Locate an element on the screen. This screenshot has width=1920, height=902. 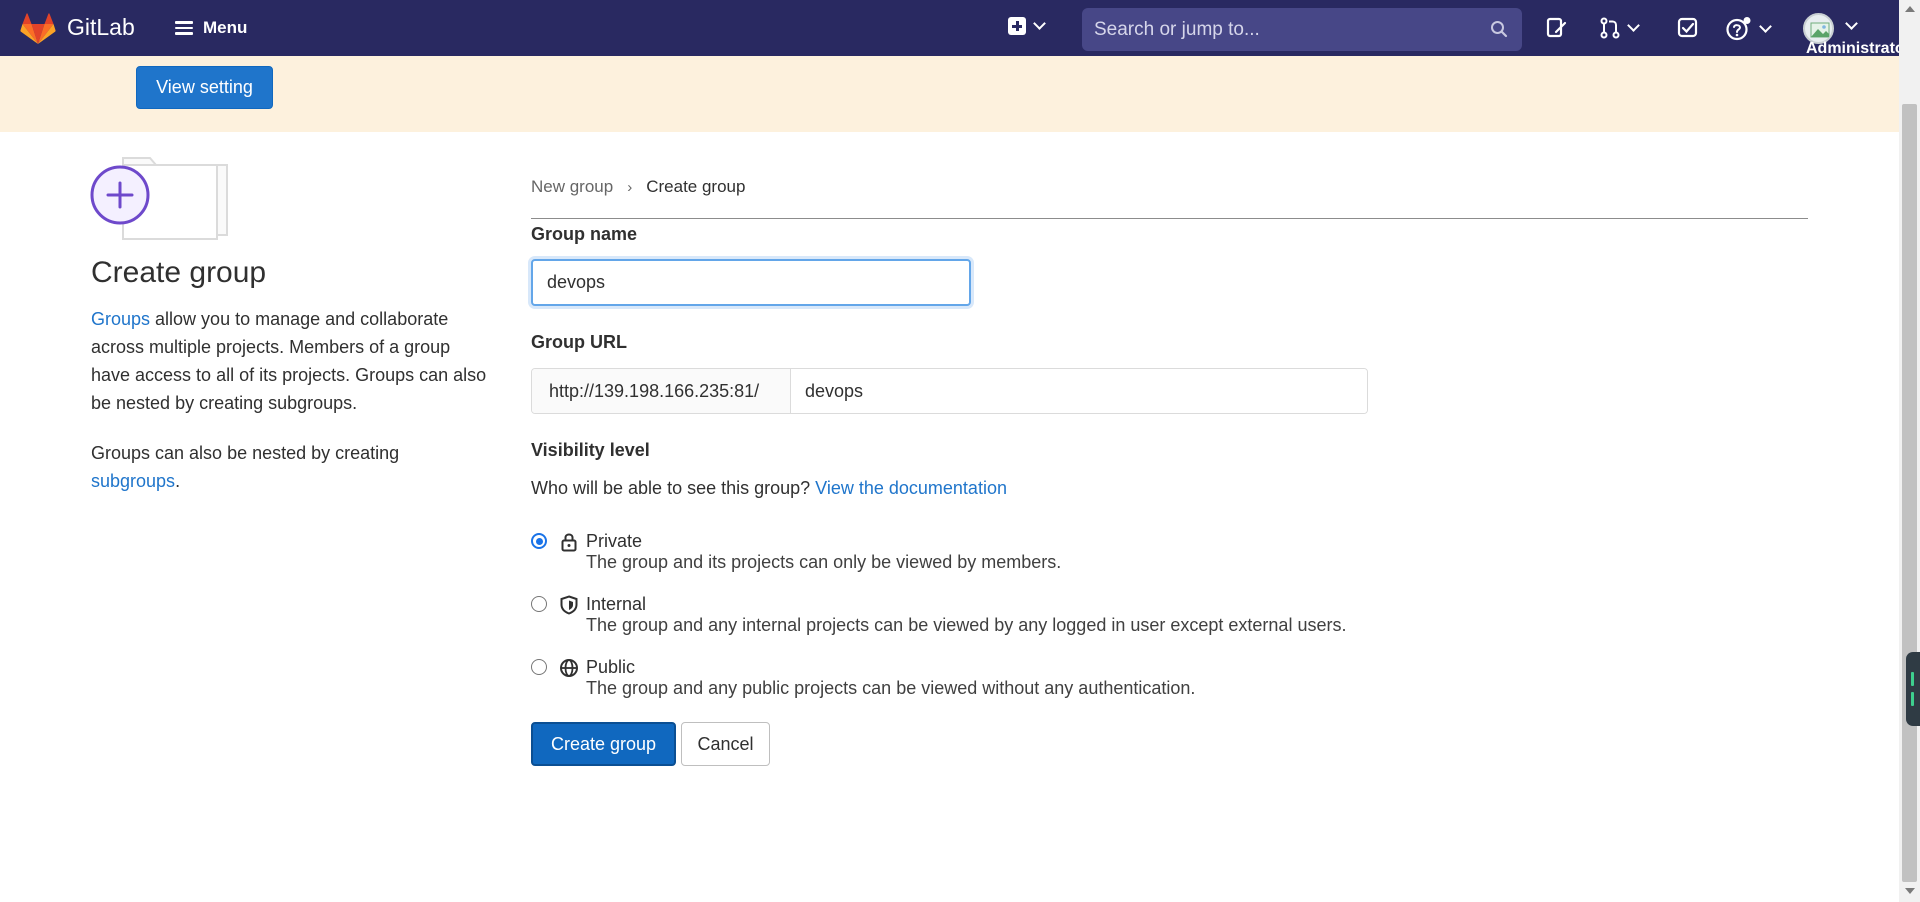
scroll-up-arrow-icon is located at coordinates (1910, 9).